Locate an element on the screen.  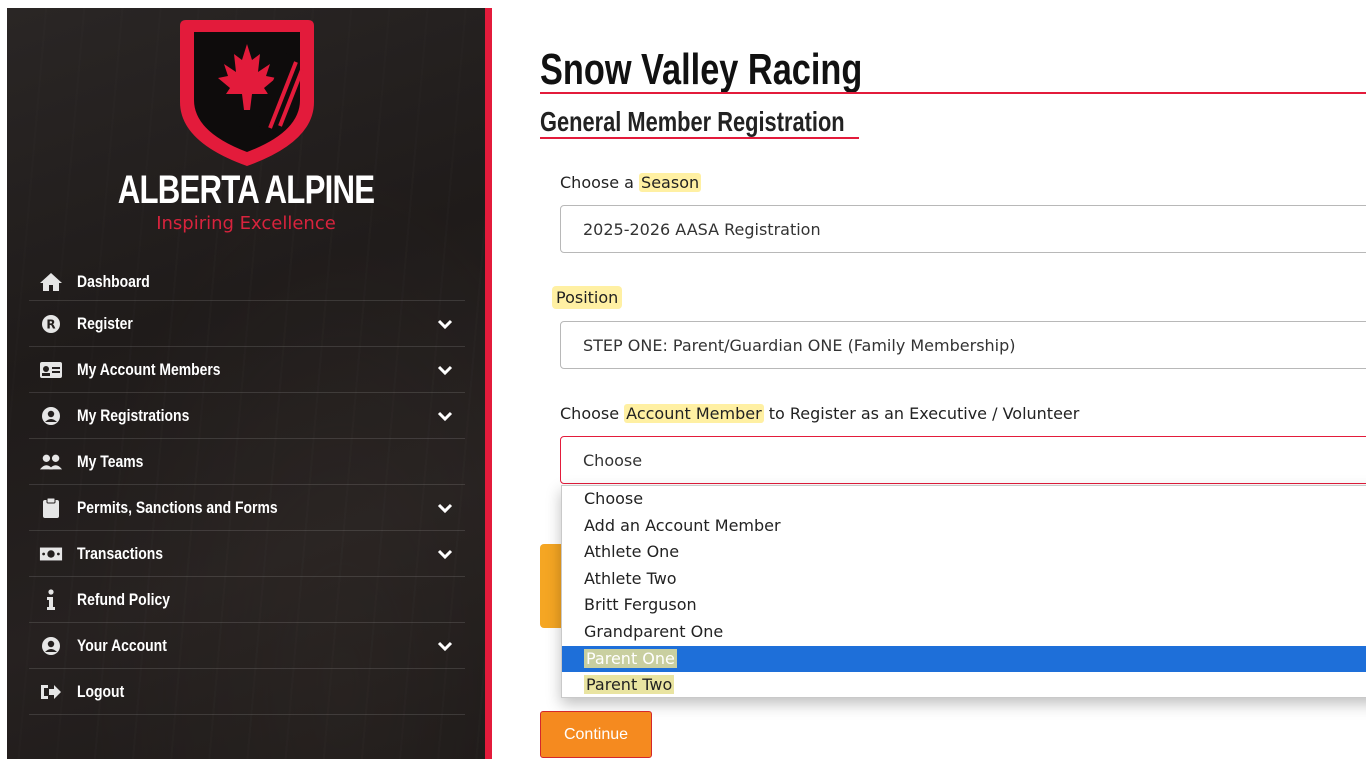
dropdown-option-grandparent-one: Grandparent One is located at coordinates (964, 632).